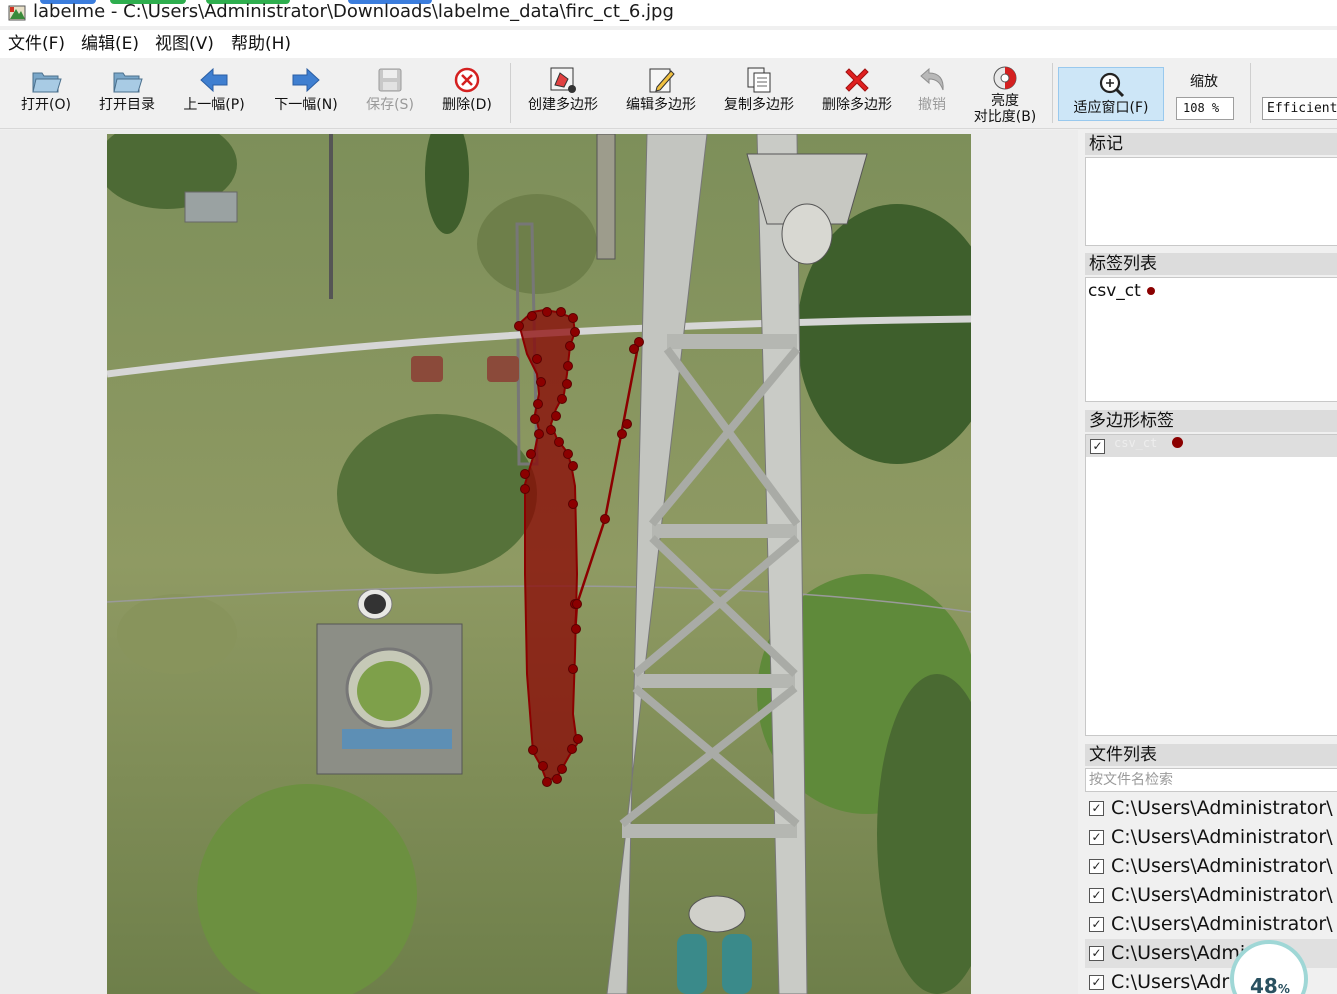 Image resolution: width=1337 pixels, height=994 pixels. I want to click on polygon-labels-title: 多边形标签, so click(1211, 421).